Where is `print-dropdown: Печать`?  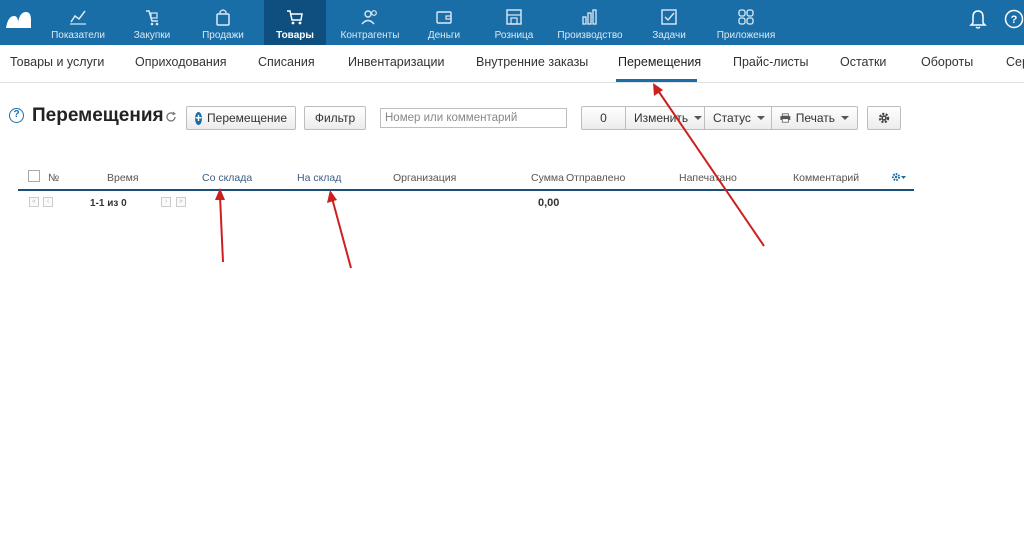
print-dropdown: Печать is located at coordinates (814, 118).